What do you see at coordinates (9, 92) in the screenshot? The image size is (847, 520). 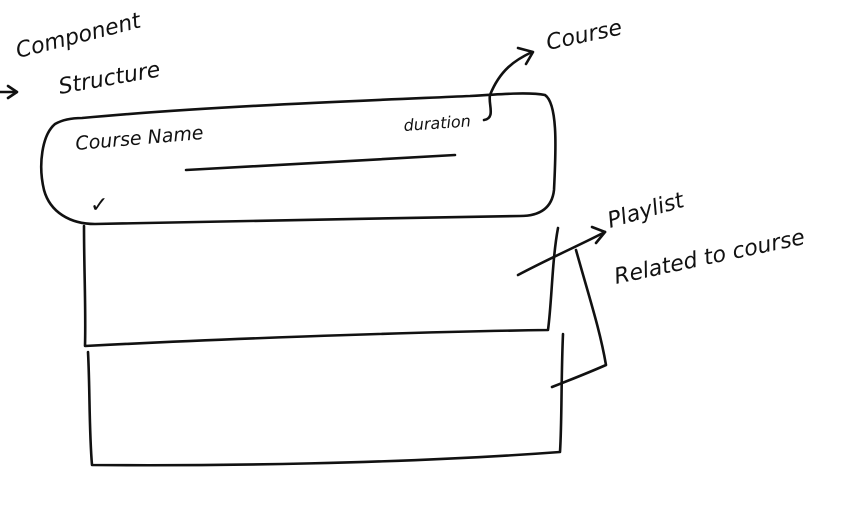 I see `left-edge-arrow` at bounding box center [9, 92].